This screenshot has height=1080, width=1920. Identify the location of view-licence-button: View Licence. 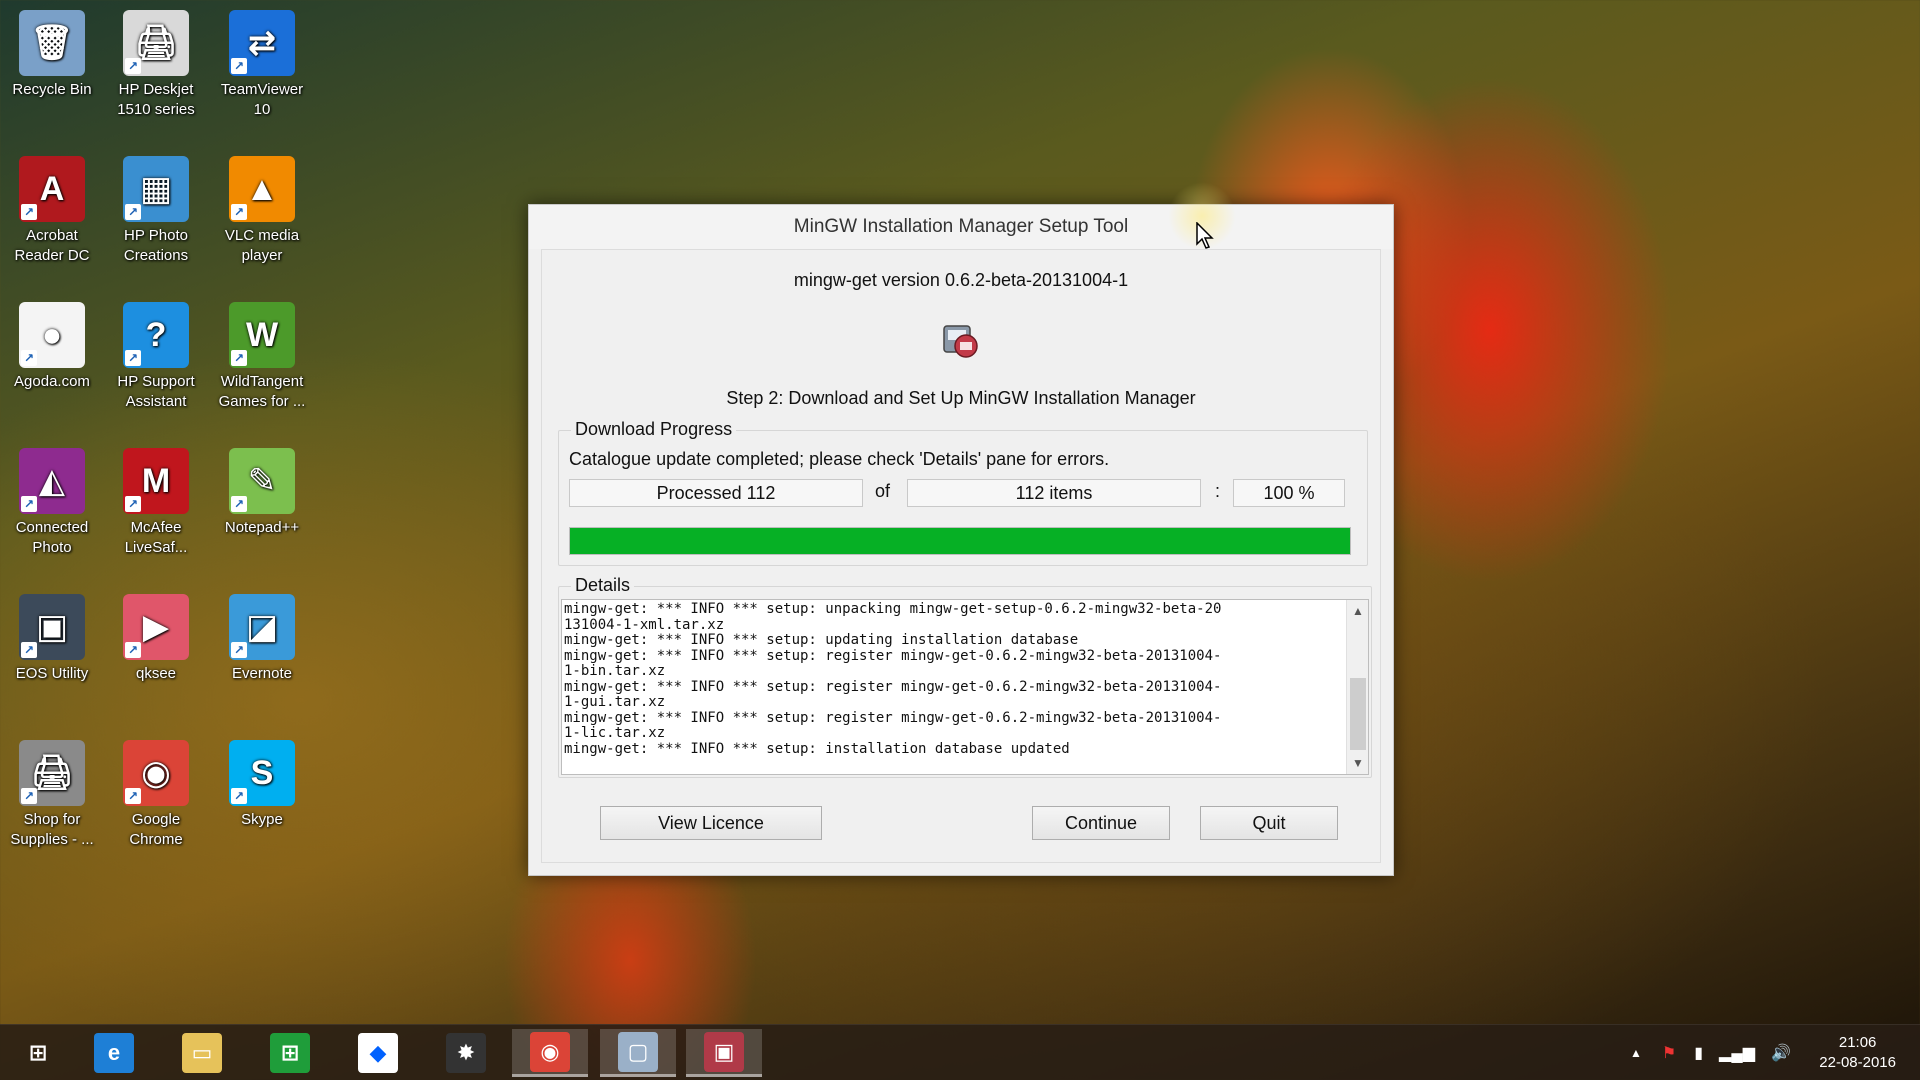
(711, 823).